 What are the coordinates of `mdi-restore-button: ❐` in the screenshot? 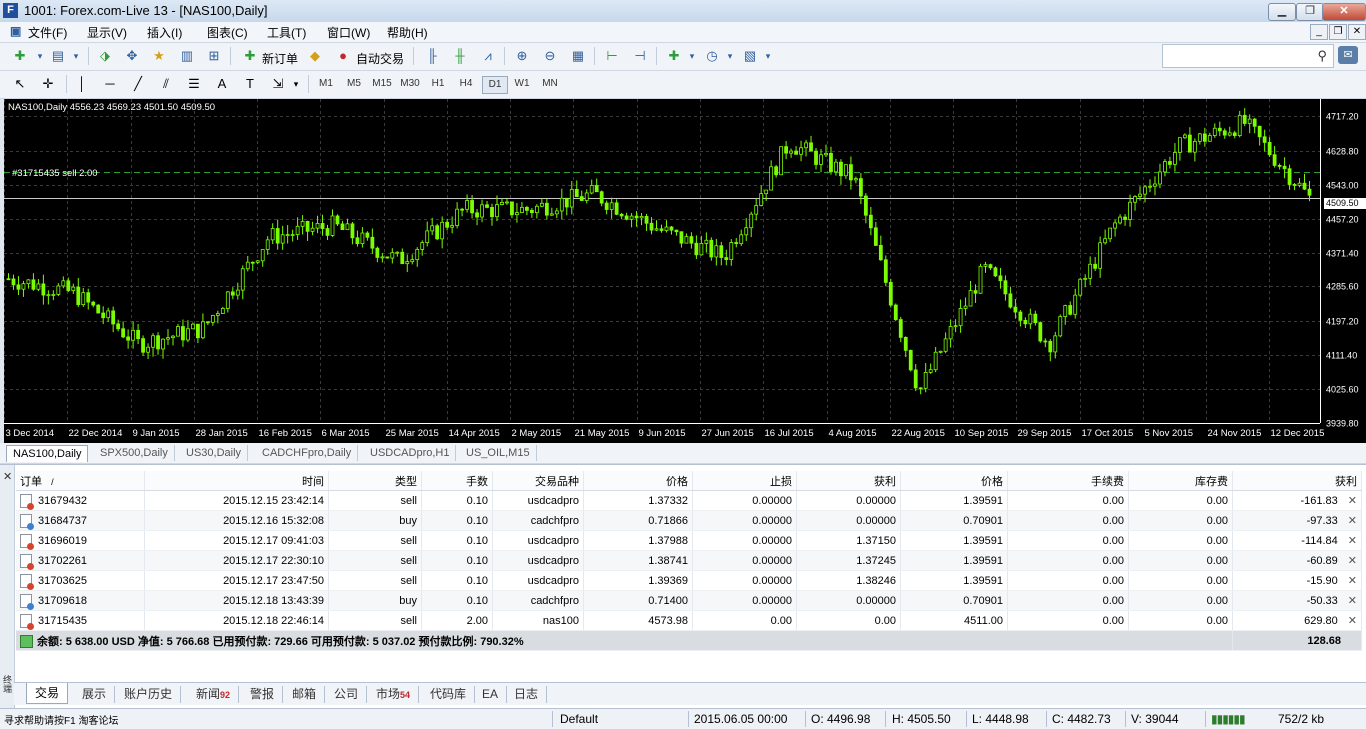 It's located at (1338, 32).